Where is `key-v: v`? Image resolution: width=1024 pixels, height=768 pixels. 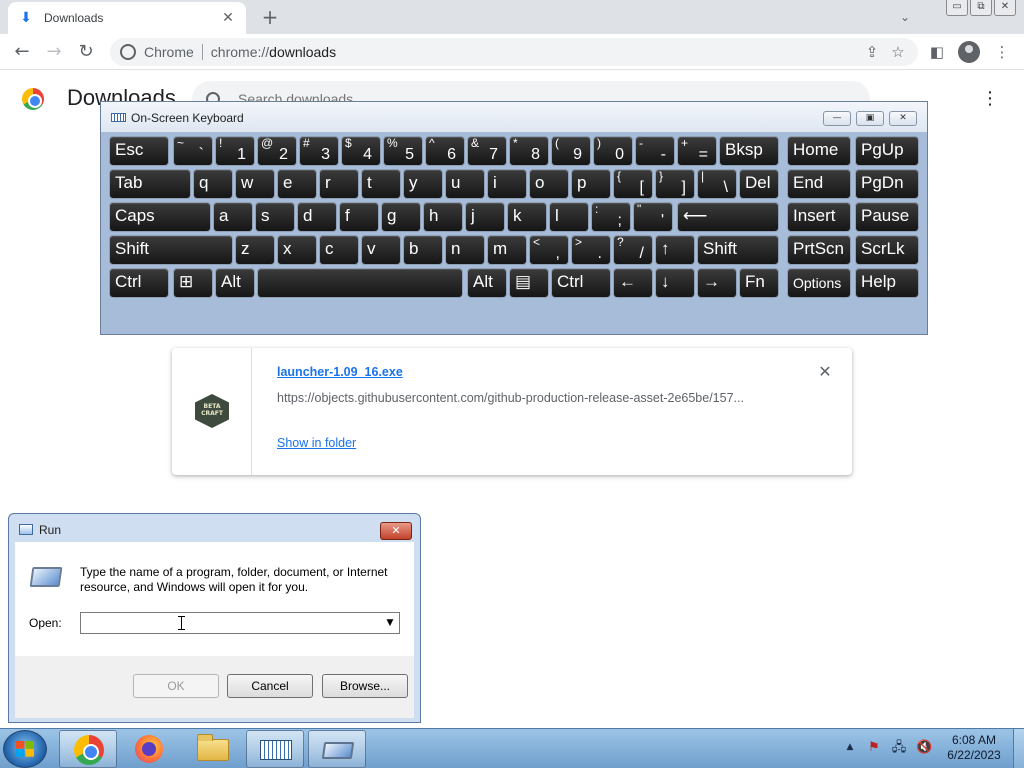 key-v: v is located at coordinates (381, 250).